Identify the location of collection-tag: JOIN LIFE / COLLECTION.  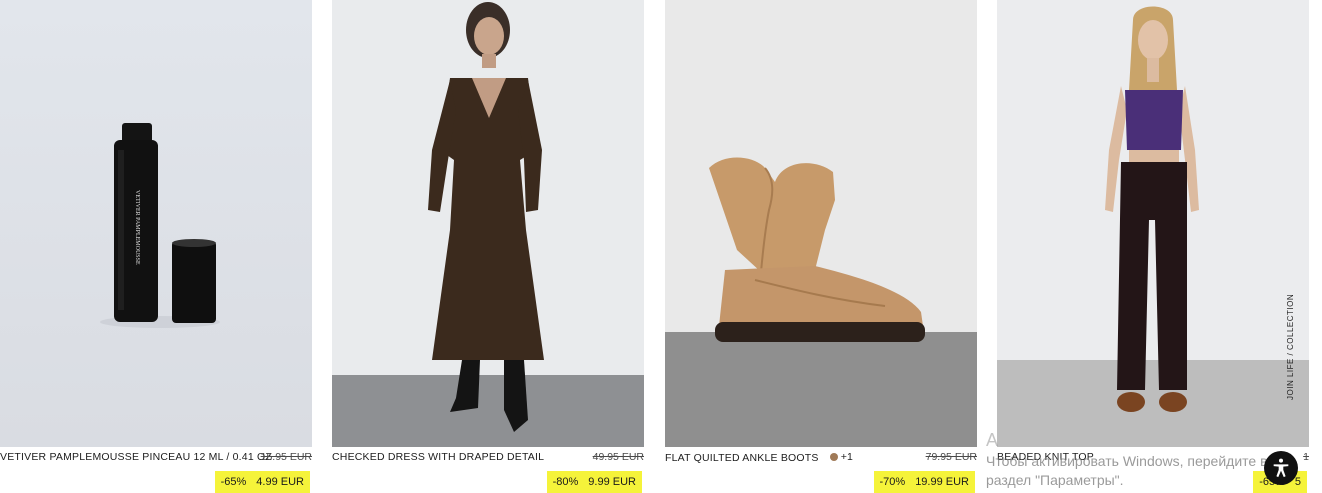
(1290, 346).